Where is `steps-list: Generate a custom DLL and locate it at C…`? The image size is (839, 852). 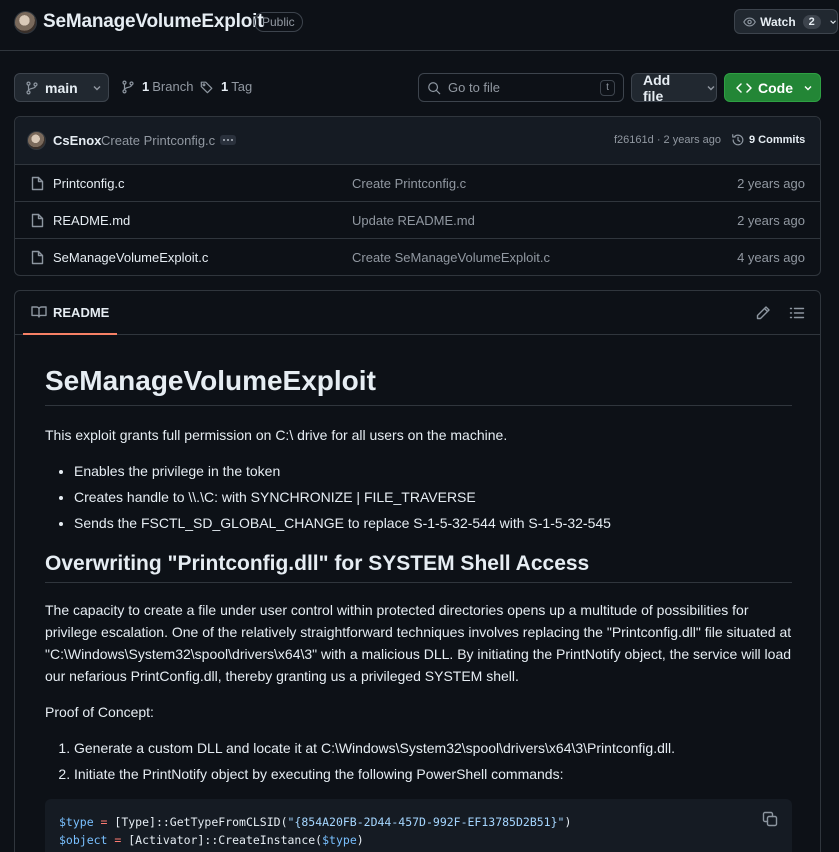
steps-list: Generate a custom DLL and locate it at C… is located at coordinates (418, 761).